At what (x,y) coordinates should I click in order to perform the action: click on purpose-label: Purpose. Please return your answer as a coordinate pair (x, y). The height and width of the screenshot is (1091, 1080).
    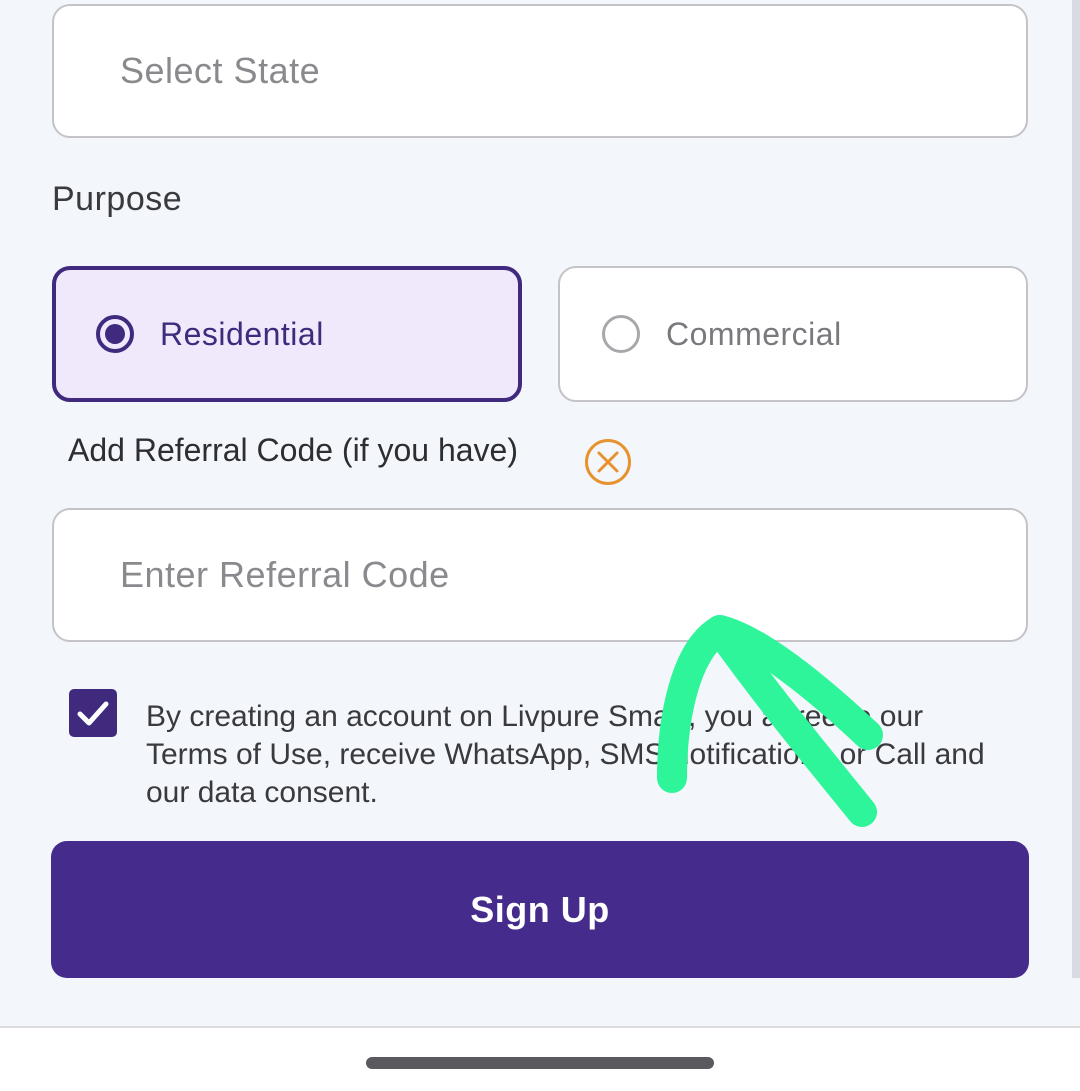
    Looking at the image, I should click on (117, 199).